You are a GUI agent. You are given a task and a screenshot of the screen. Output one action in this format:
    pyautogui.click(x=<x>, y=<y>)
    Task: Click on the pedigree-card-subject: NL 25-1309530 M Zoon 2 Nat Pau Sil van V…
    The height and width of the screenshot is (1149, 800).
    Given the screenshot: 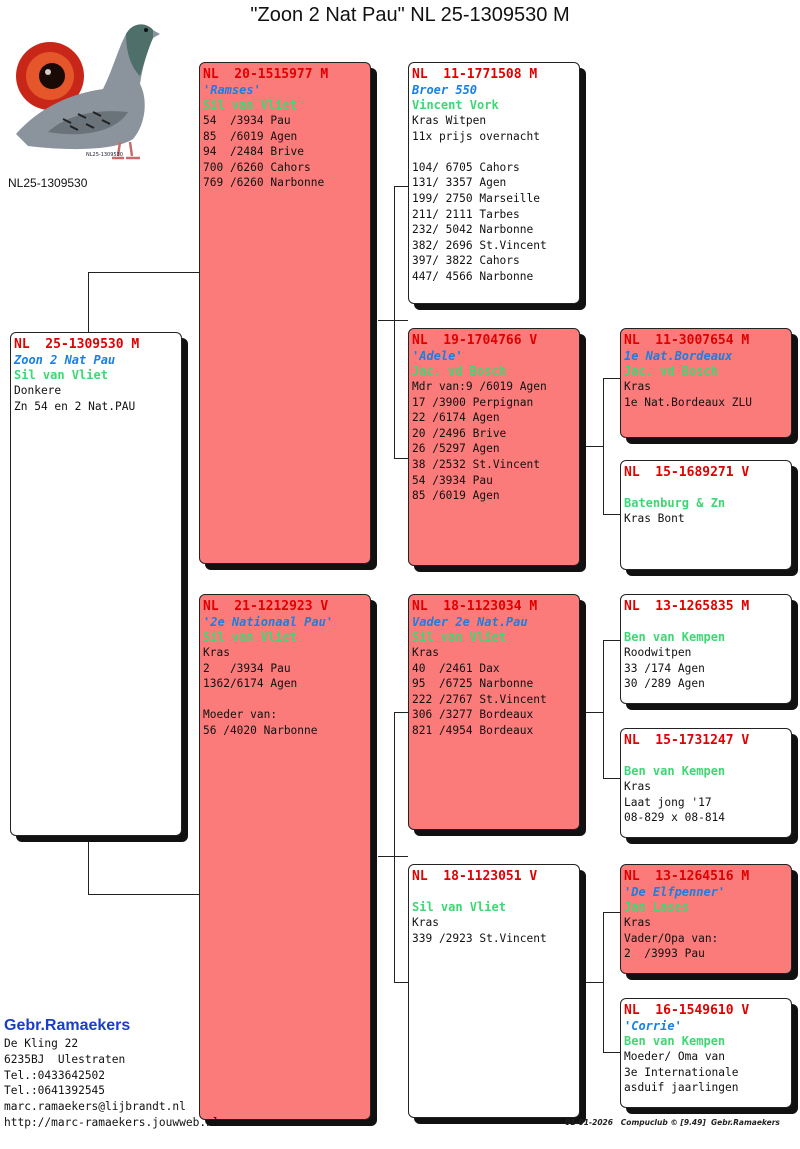 What is the action you would take?
    pyautogui.click(x=96, y=584)
    